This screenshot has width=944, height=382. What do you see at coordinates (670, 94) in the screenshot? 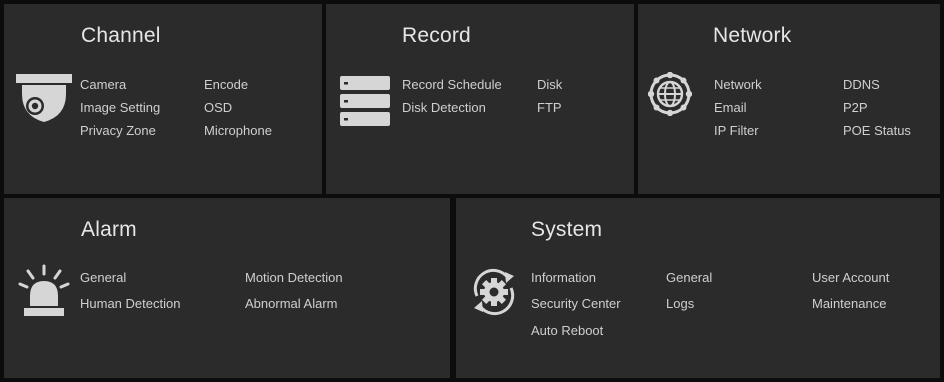
I see `globe-network-icon` at bounding box center [670, 94].